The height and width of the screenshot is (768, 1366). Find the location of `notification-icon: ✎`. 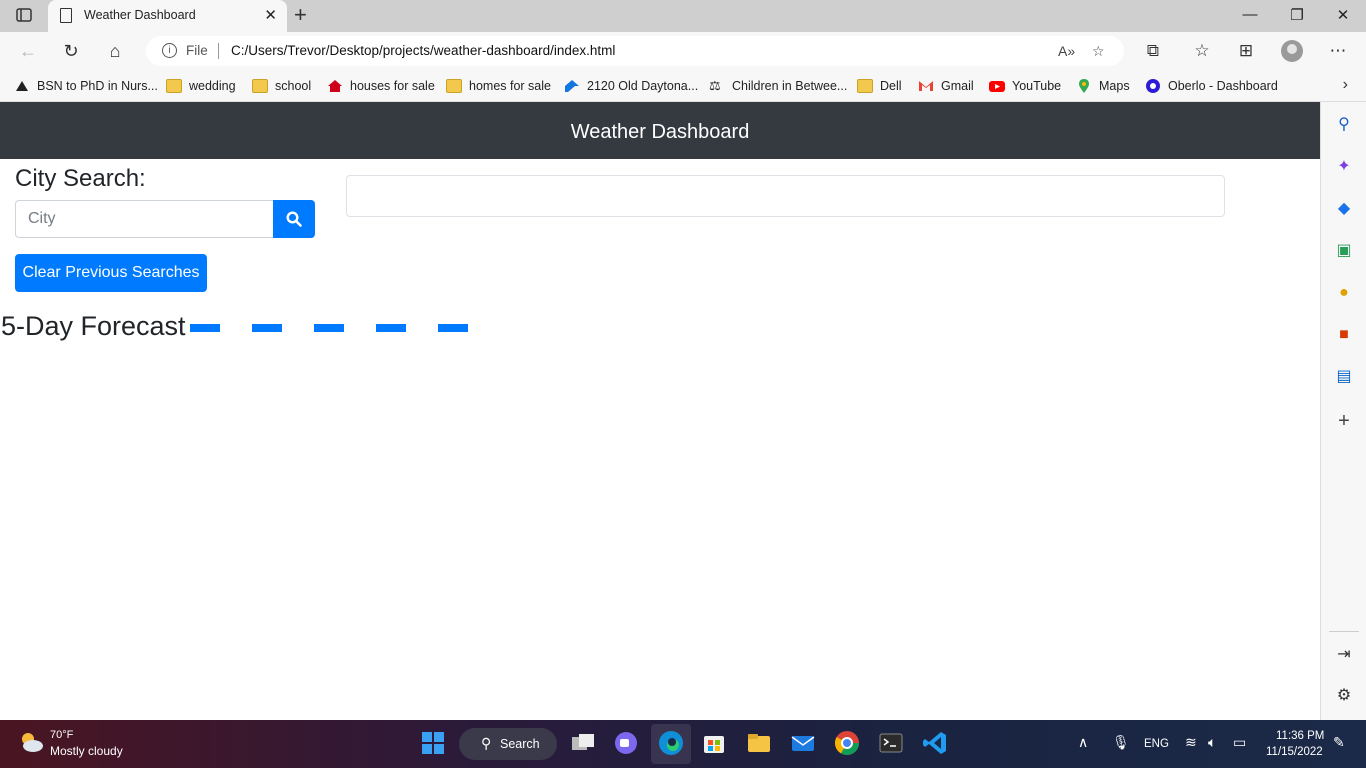

notification-icon: ✎ is located at coordinates (1339, 742).